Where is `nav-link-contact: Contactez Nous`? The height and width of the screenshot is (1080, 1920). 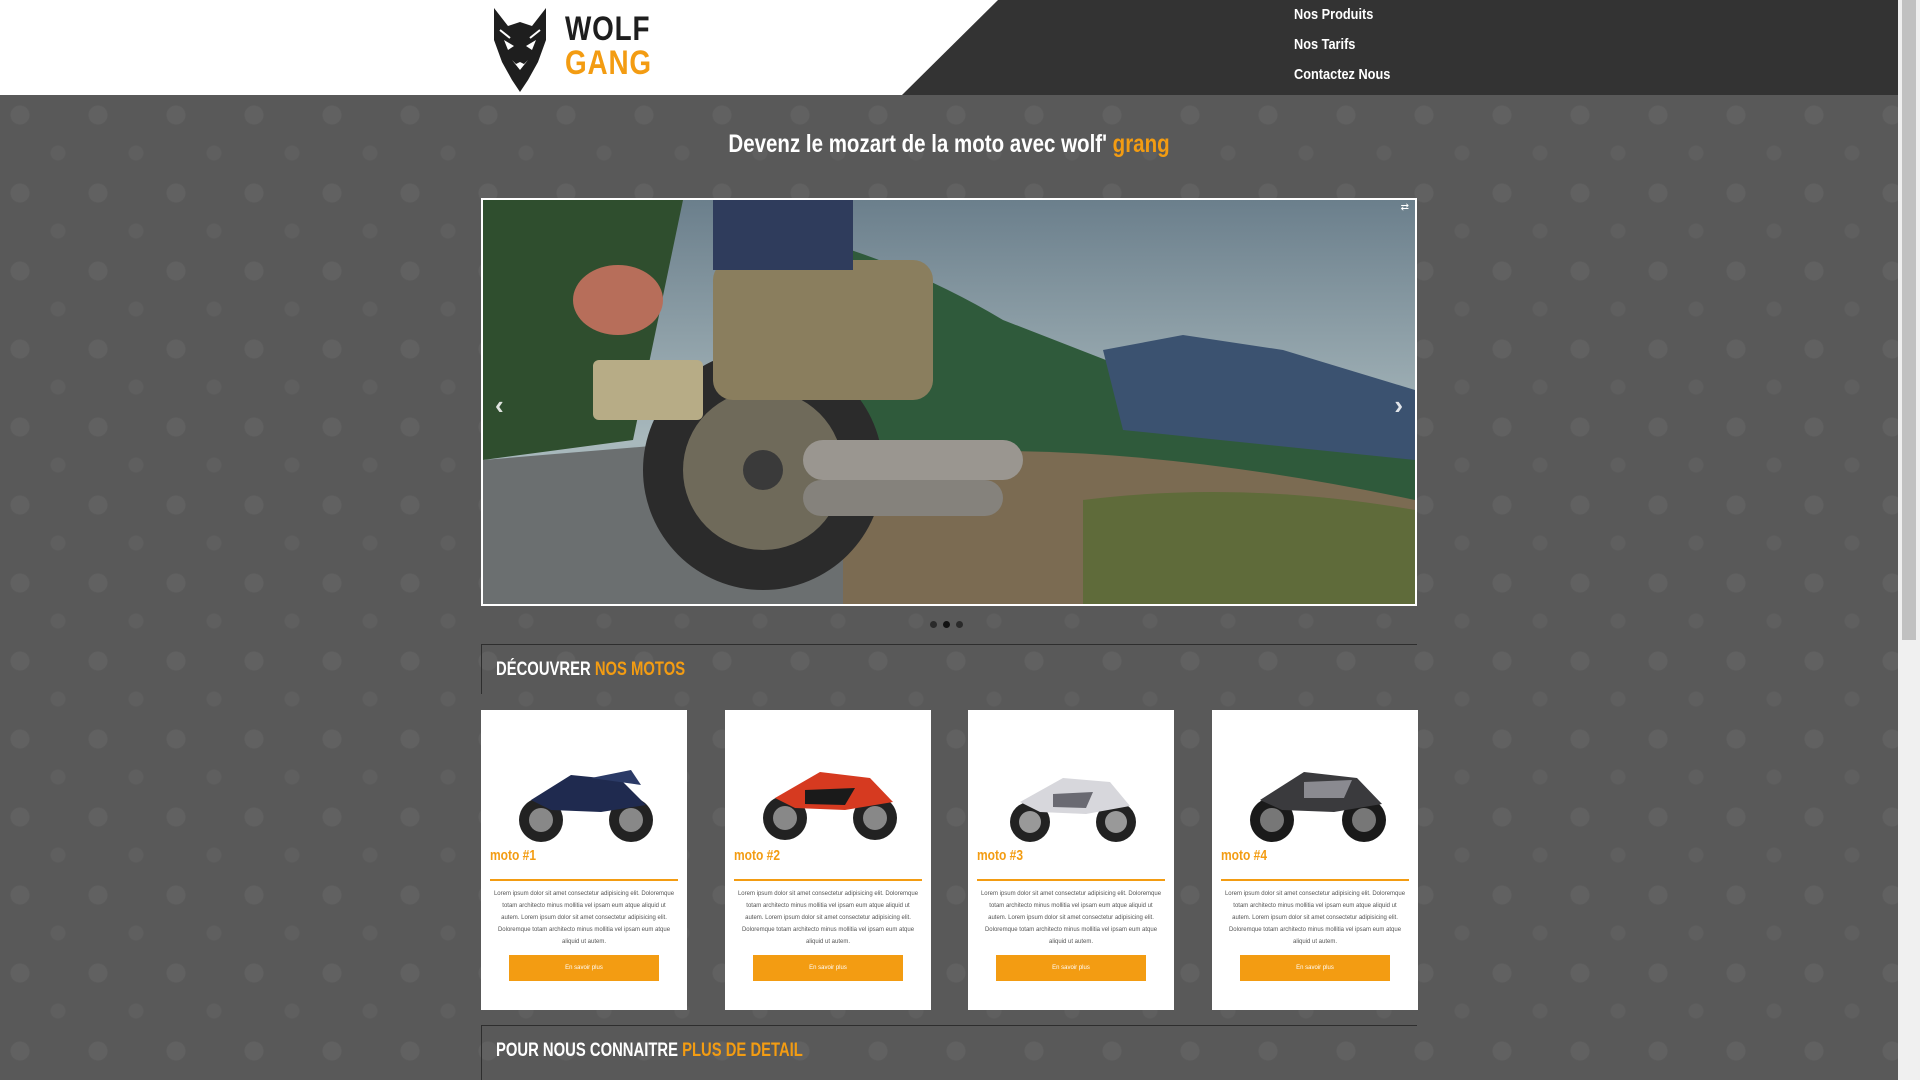
nav-link-contact: Contactez Nous is located at coordinates (1342, 80).